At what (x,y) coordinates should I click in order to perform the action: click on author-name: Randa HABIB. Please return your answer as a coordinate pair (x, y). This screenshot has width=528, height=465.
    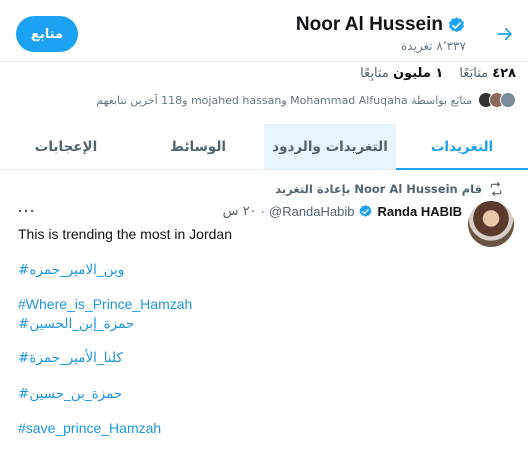
    Looking at the image, I should click on (419, 211).